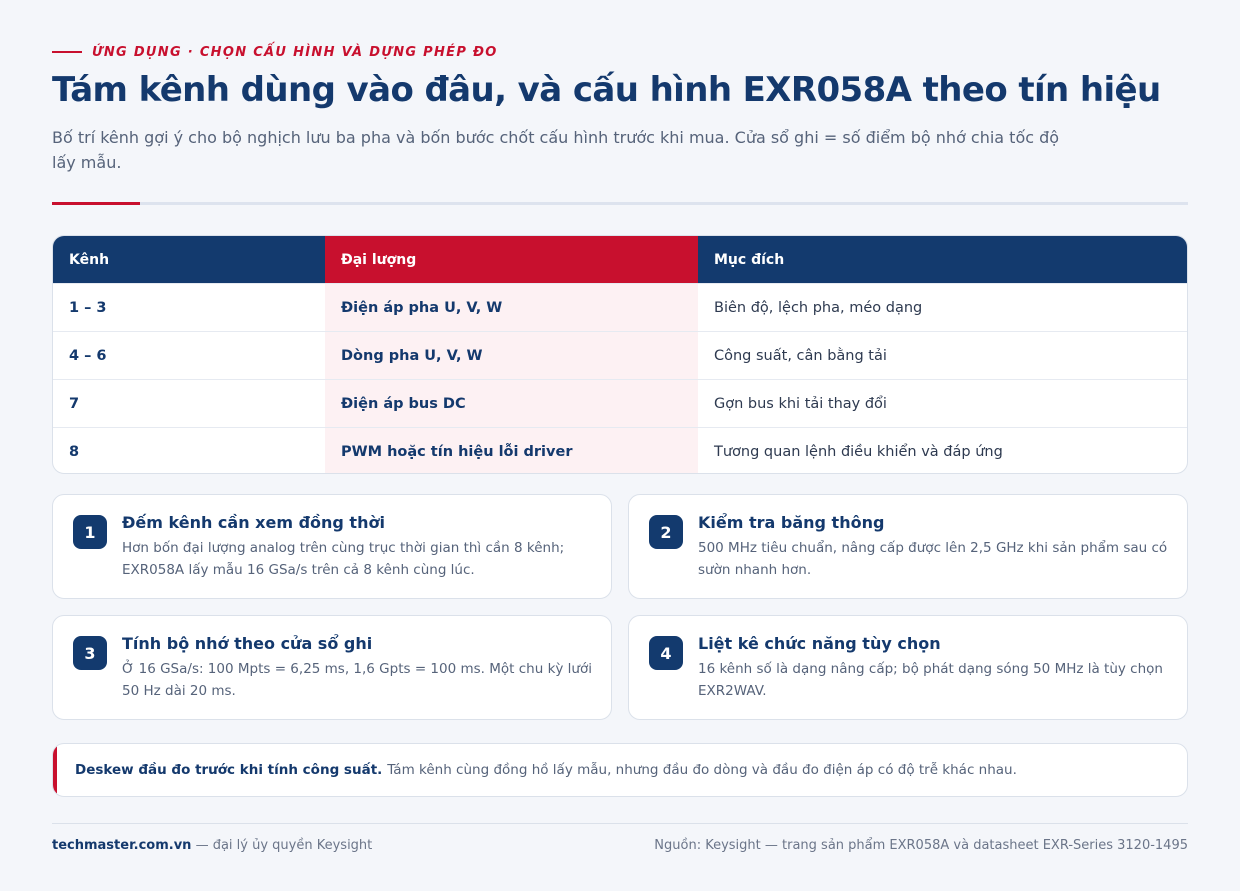  What do you see at coordinates (819, 643) in the screenshot?
I see `step-title: Liệt kê chức năng tùy chọn` at bounding box center [819, 643].